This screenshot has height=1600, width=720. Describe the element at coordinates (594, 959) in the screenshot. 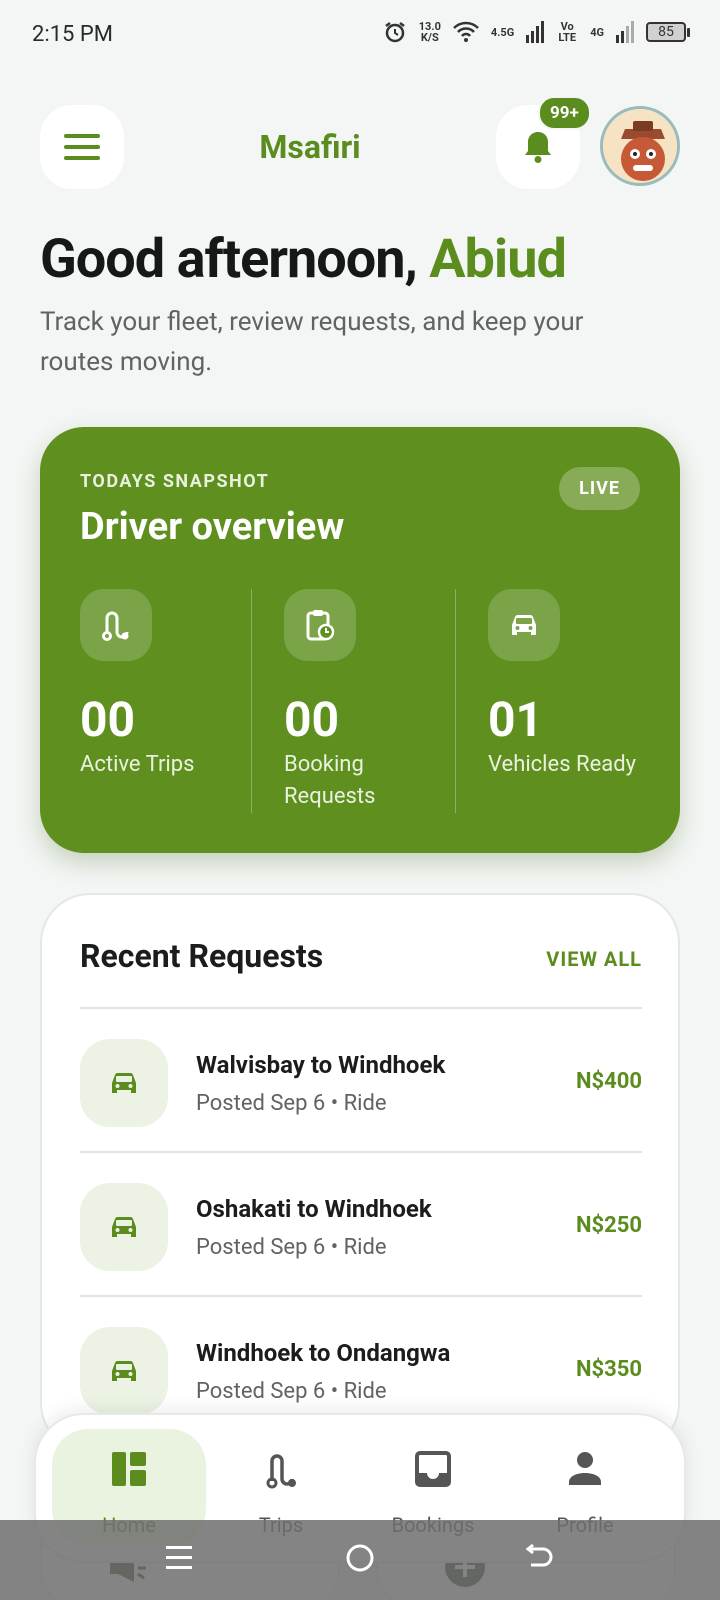

I see `view-all-link: VIEW ALL` at that location.